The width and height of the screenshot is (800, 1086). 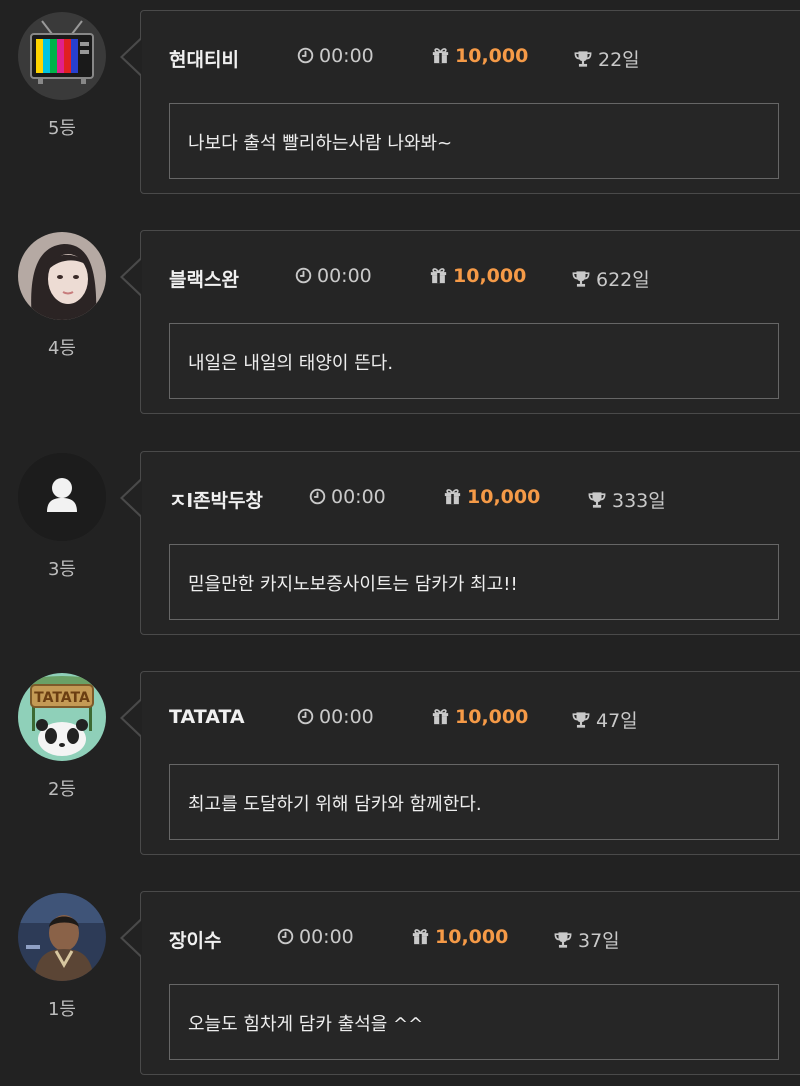 I want to click on comment-meta: 블랙스완 00:00 10,000 622일, so click(x=470, y=276).